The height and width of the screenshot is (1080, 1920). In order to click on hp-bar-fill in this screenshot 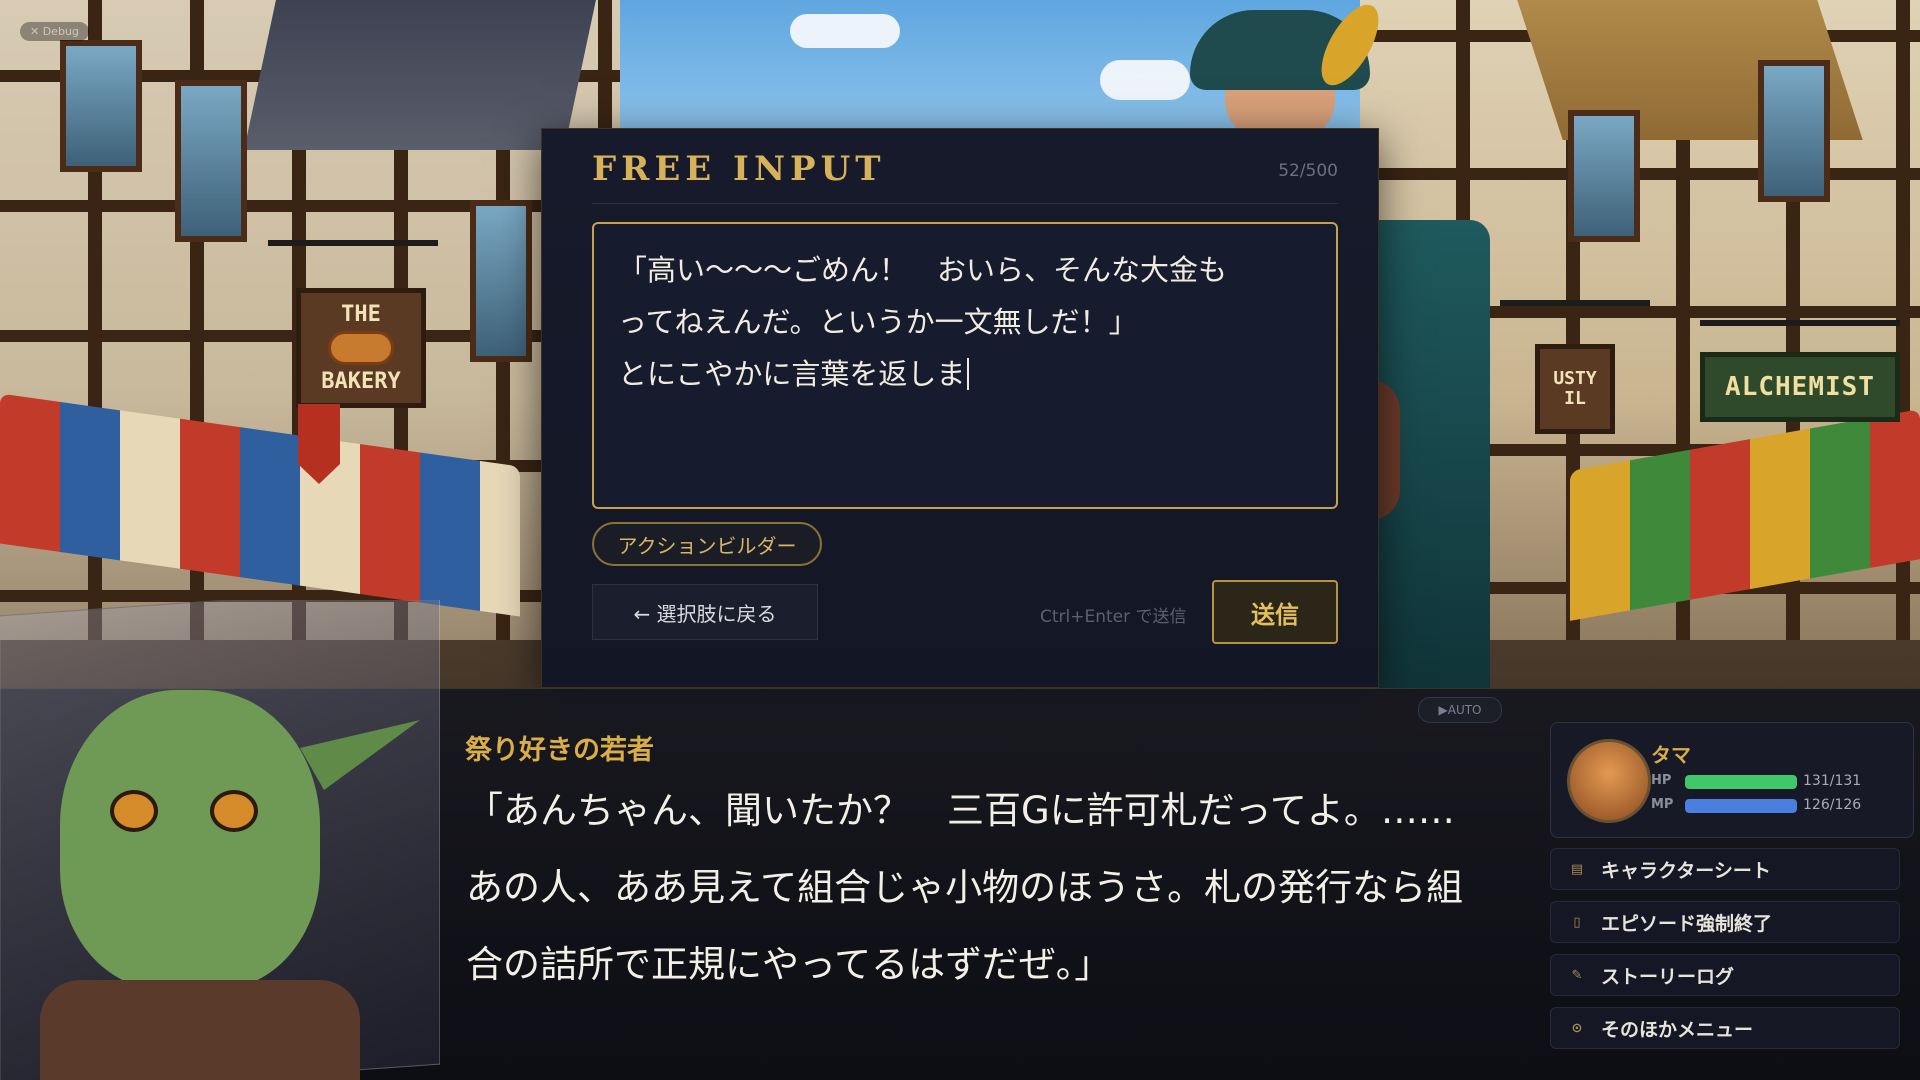, I will do `click(1741, 782)`.